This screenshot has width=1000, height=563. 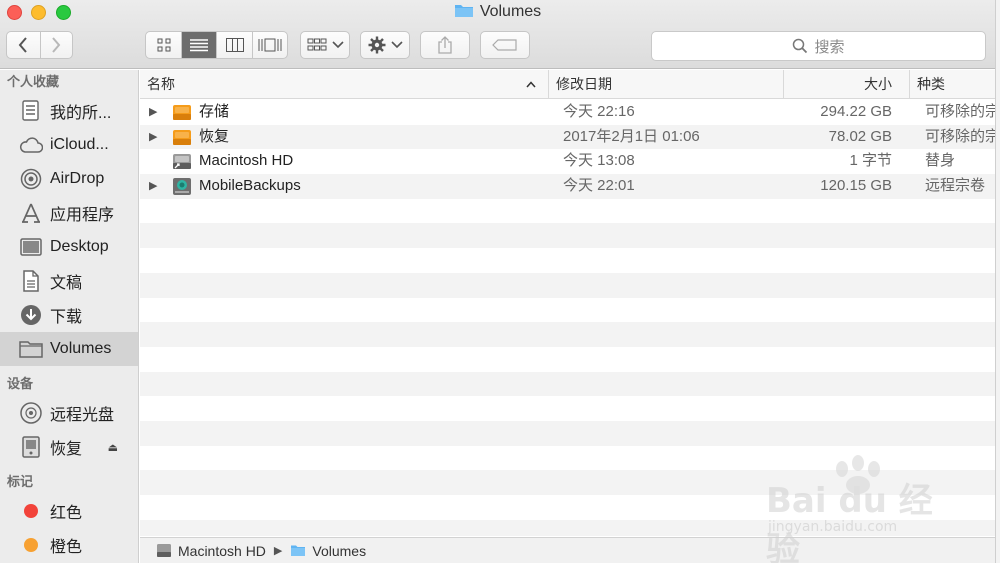 What do you see at coordinates (31, 213) in the screenshot?
I see `applications-icon` at bounding box center [31, 213].